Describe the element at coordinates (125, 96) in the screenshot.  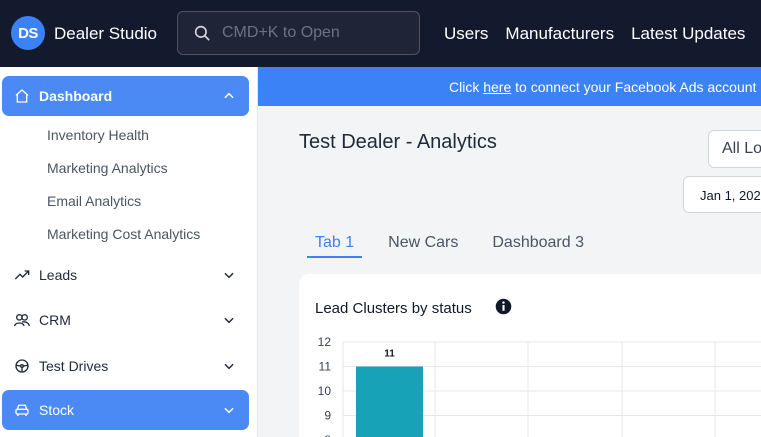
I see `sidebar-item-dashboard: Dashboard` at that location.